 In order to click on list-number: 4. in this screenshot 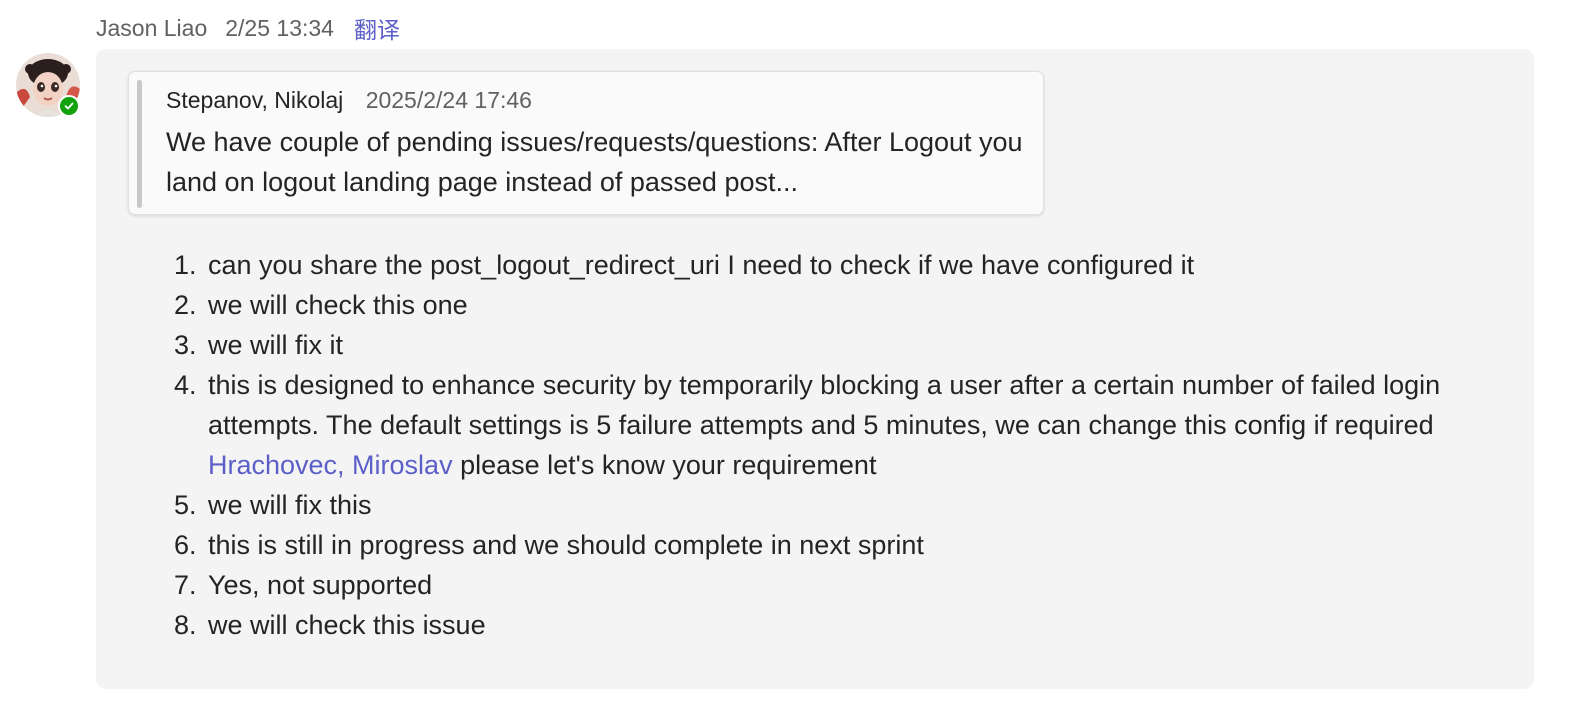, I will do `click(185, 385)`.